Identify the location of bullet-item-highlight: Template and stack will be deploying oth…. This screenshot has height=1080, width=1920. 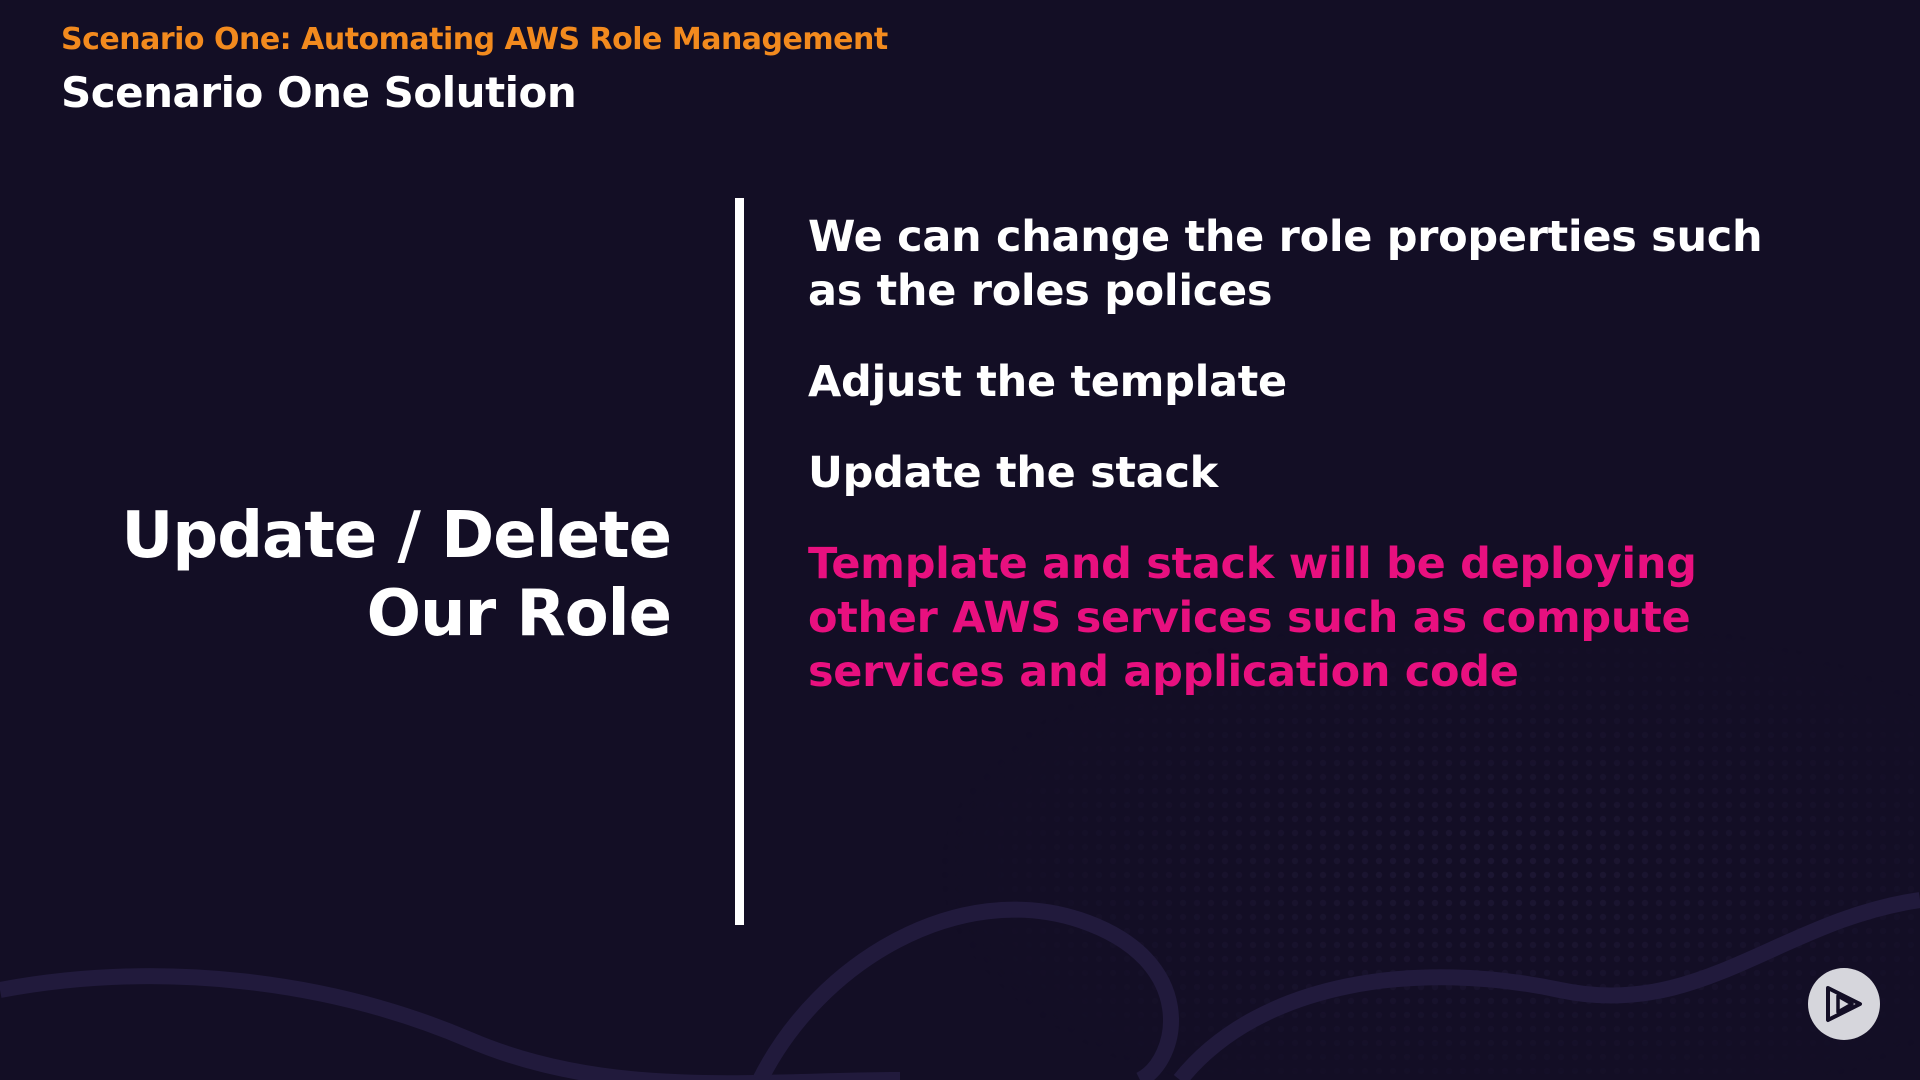
(1252, 618).